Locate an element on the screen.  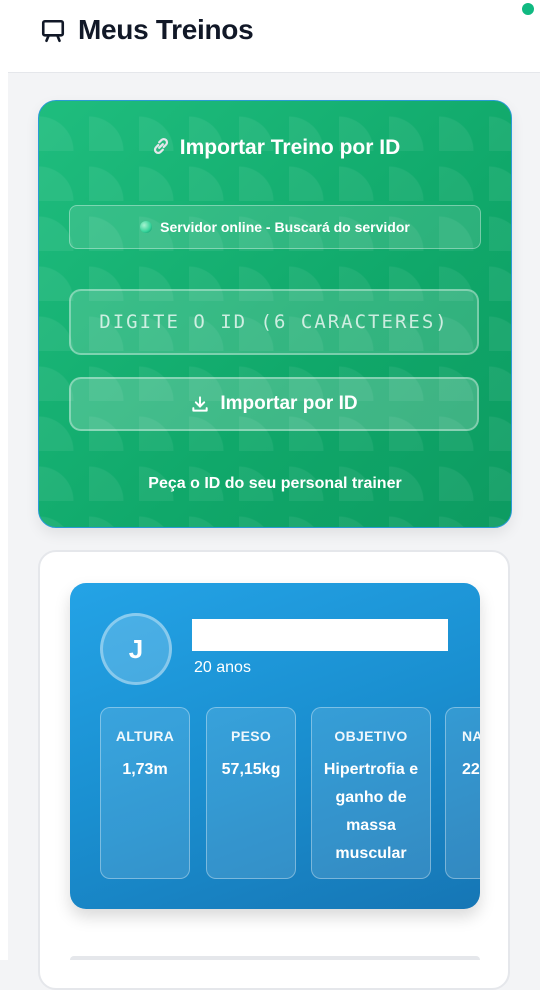
stat-label: ALTURA is located at coordinates (145, 736).